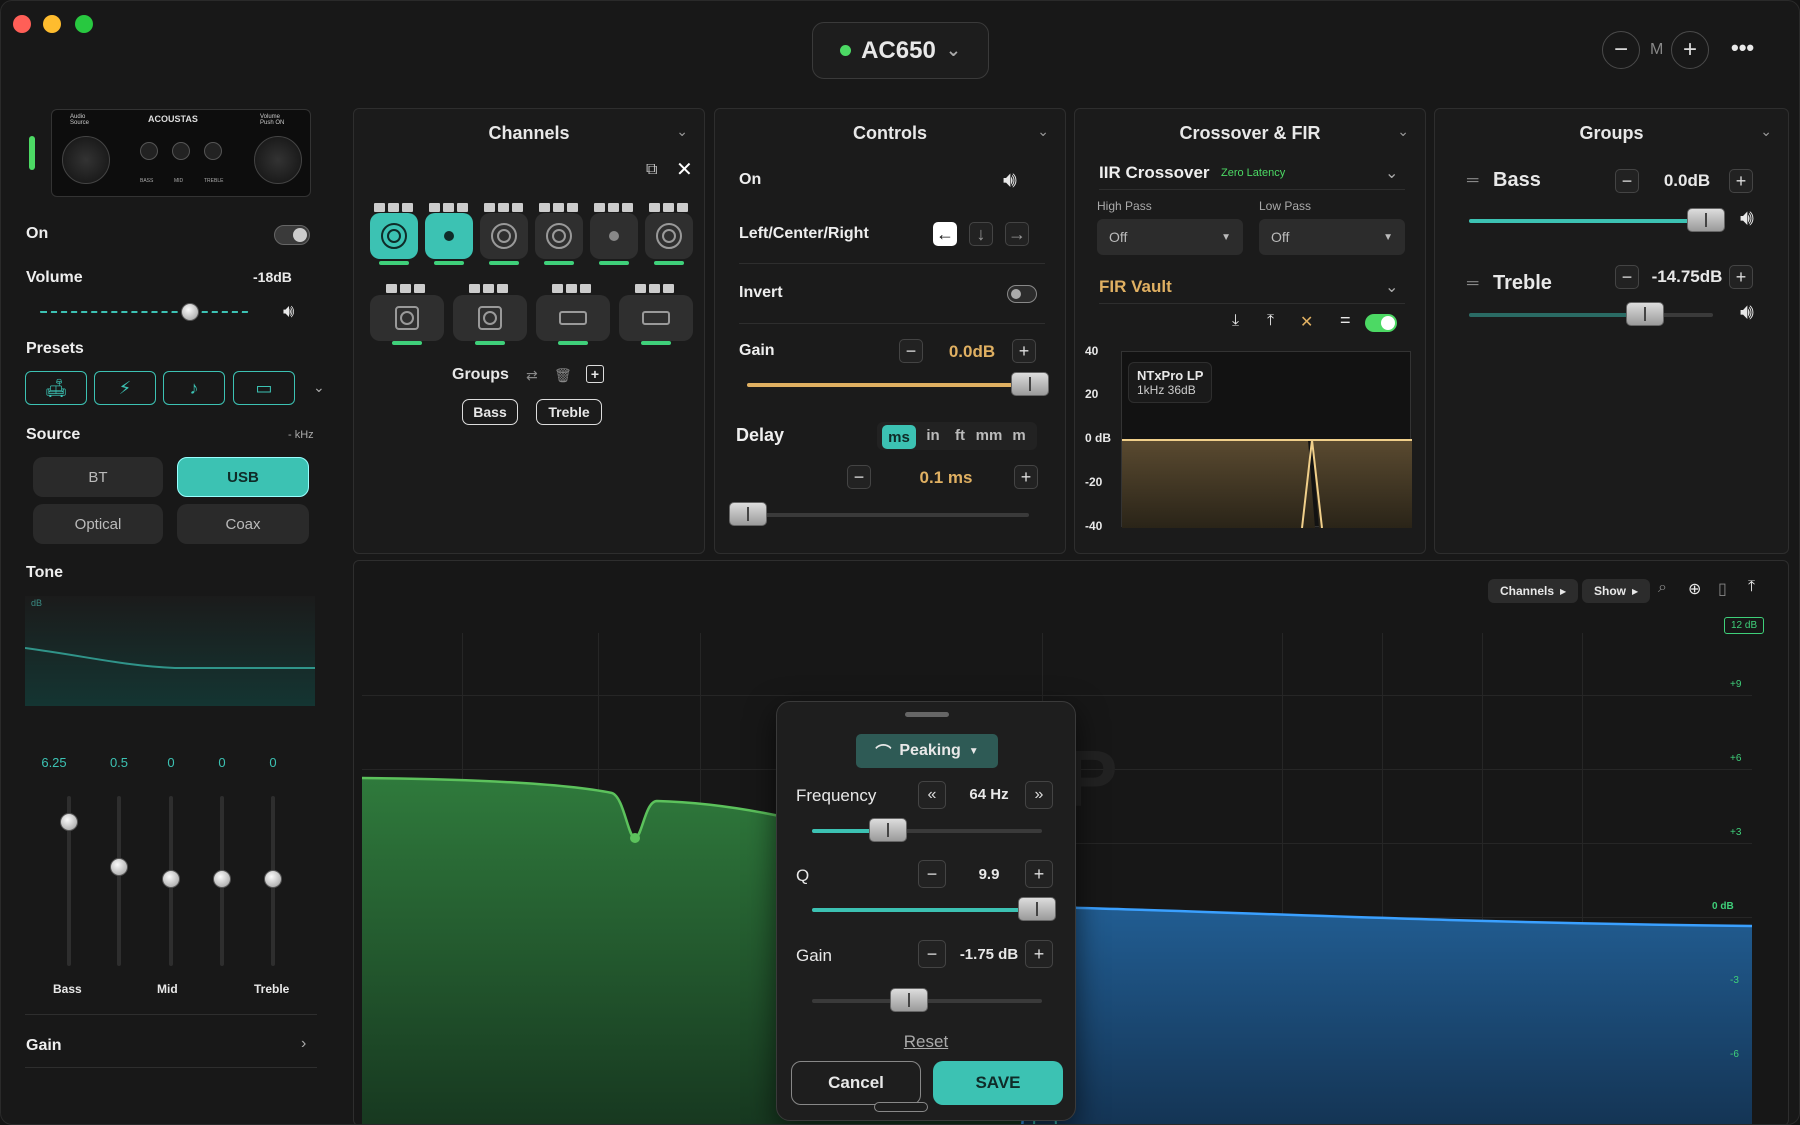  Describe the element at coordinates (319, 387) in the screenshot. I see `presets-chevron-icon: ⌄` at that location.